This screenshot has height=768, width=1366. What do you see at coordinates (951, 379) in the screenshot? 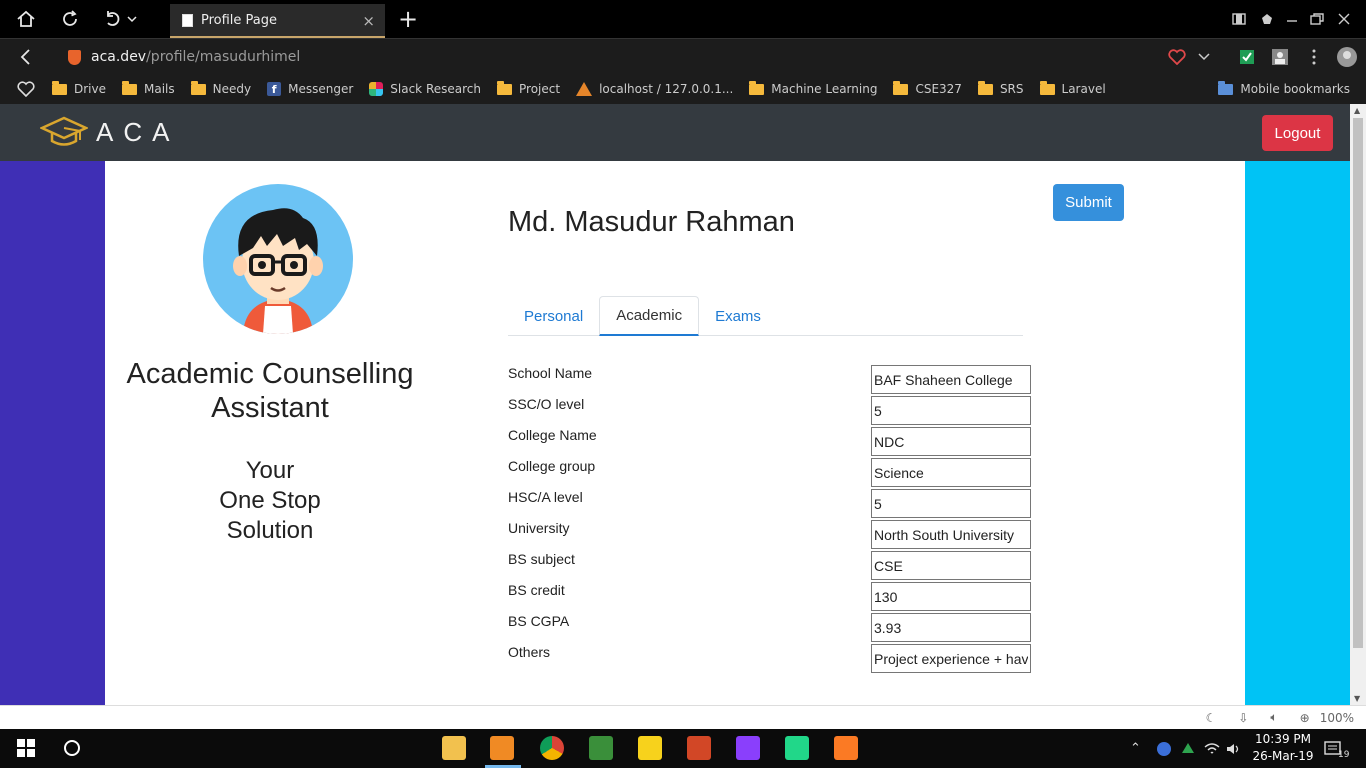
I see `school-name-input` at bounding box center [951, 379].